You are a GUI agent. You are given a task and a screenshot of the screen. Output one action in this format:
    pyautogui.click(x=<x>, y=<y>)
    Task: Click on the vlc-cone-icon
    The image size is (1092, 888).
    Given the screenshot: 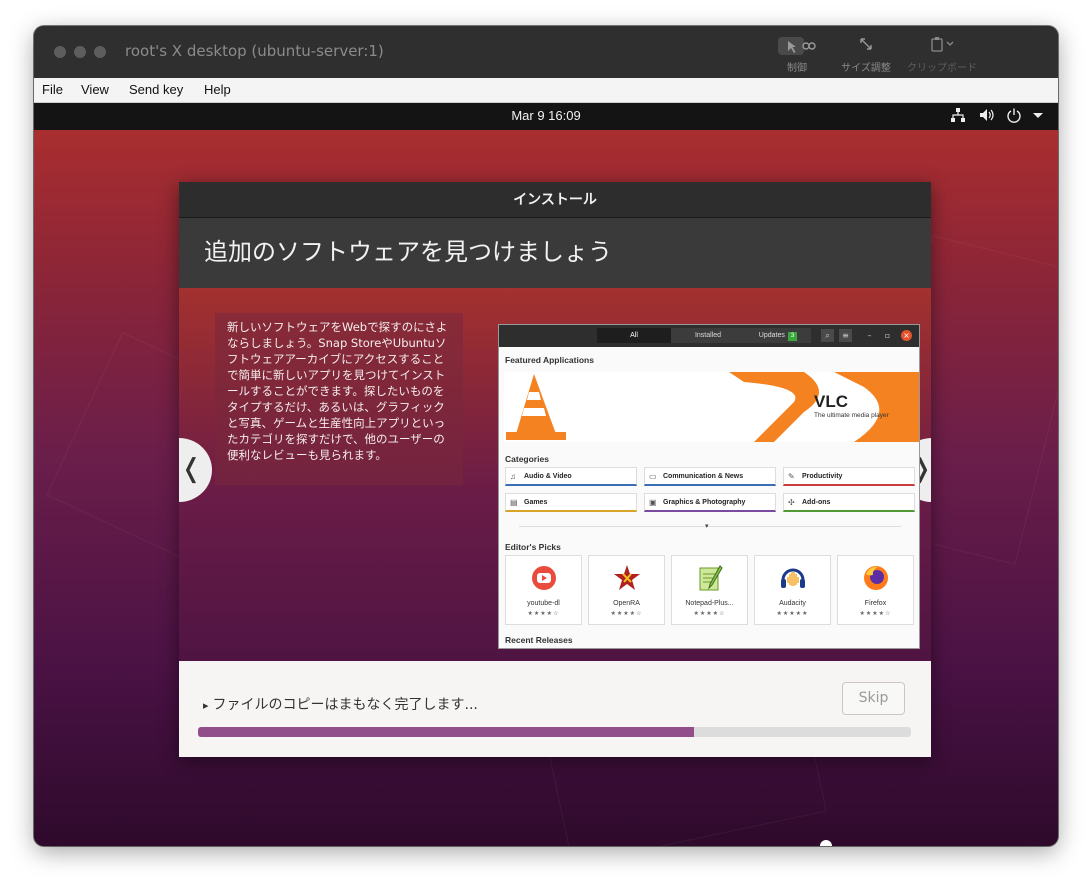 What is the action you would take?
    pyautogui.click(x=712, y=407)
    